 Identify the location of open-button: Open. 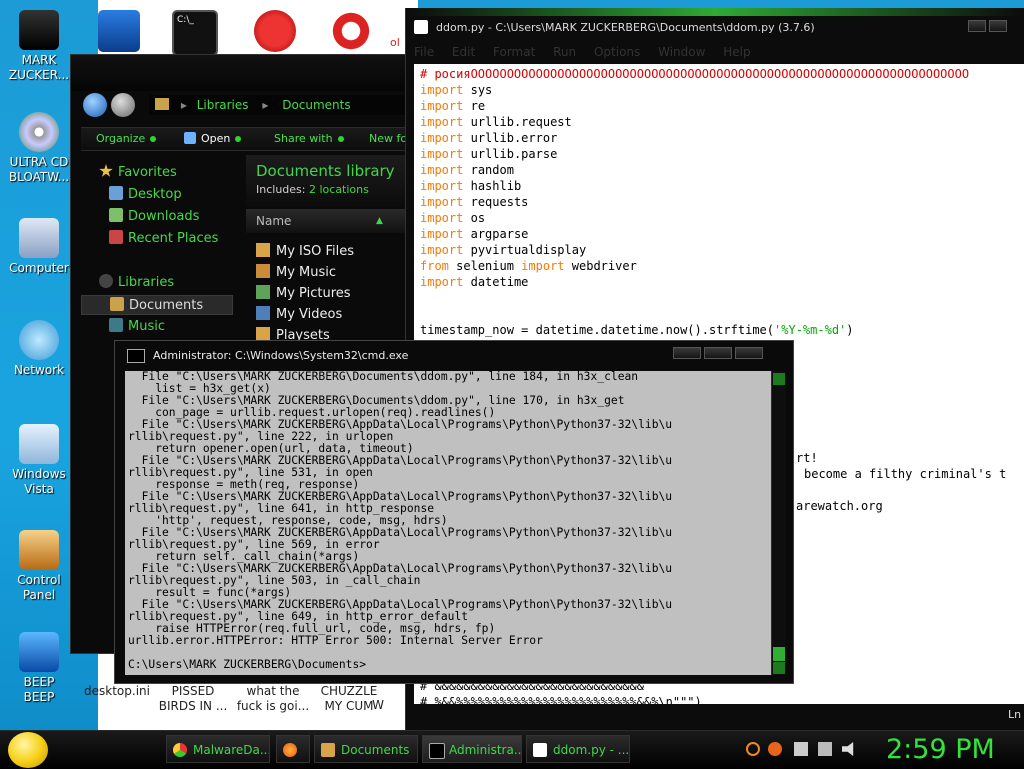
(213, 139).